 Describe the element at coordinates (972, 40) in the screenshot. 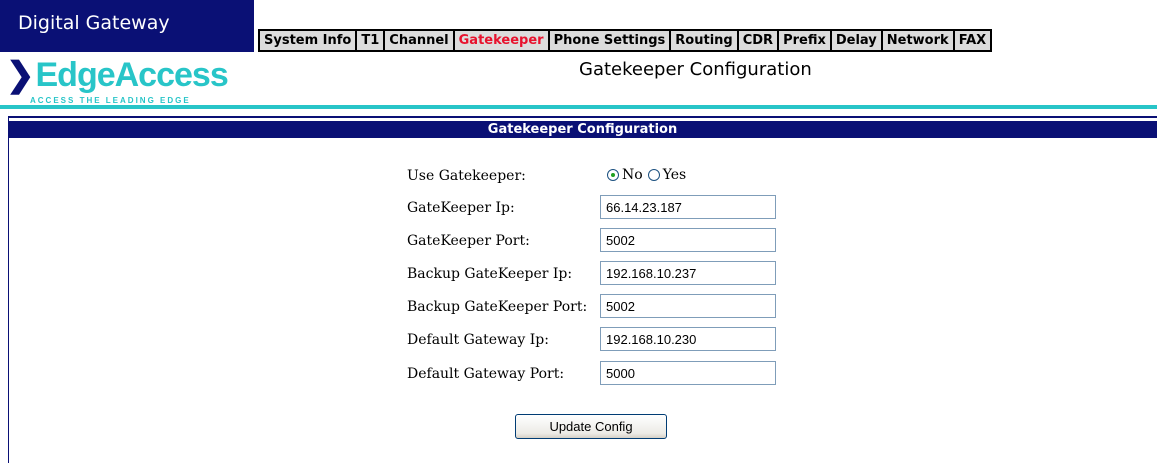

I see `tab-fax: FAX` at that location.